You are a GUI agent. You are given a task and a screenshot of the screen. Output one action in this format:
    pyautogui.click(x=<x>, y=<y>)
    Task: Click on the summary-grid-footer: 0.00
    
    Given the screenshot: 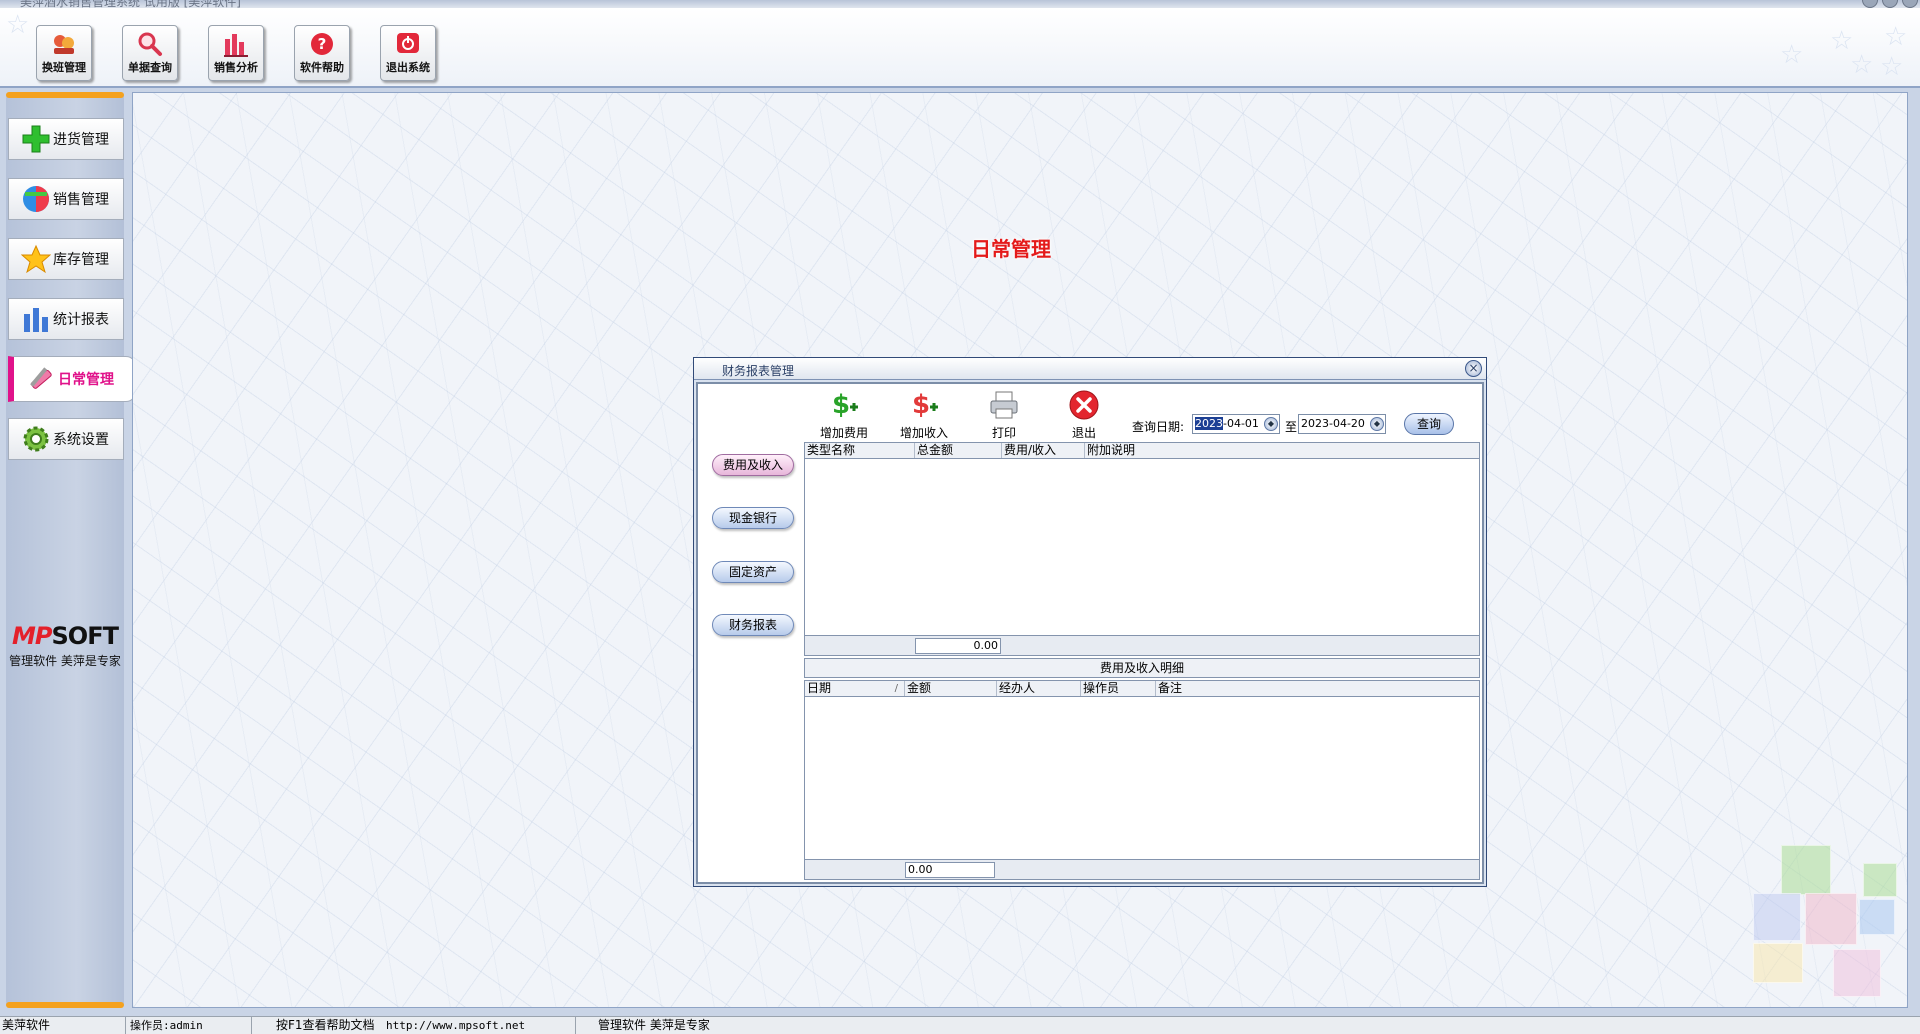 What is the action you would take?
    pyautogui.click(x=1142, y=645)
    